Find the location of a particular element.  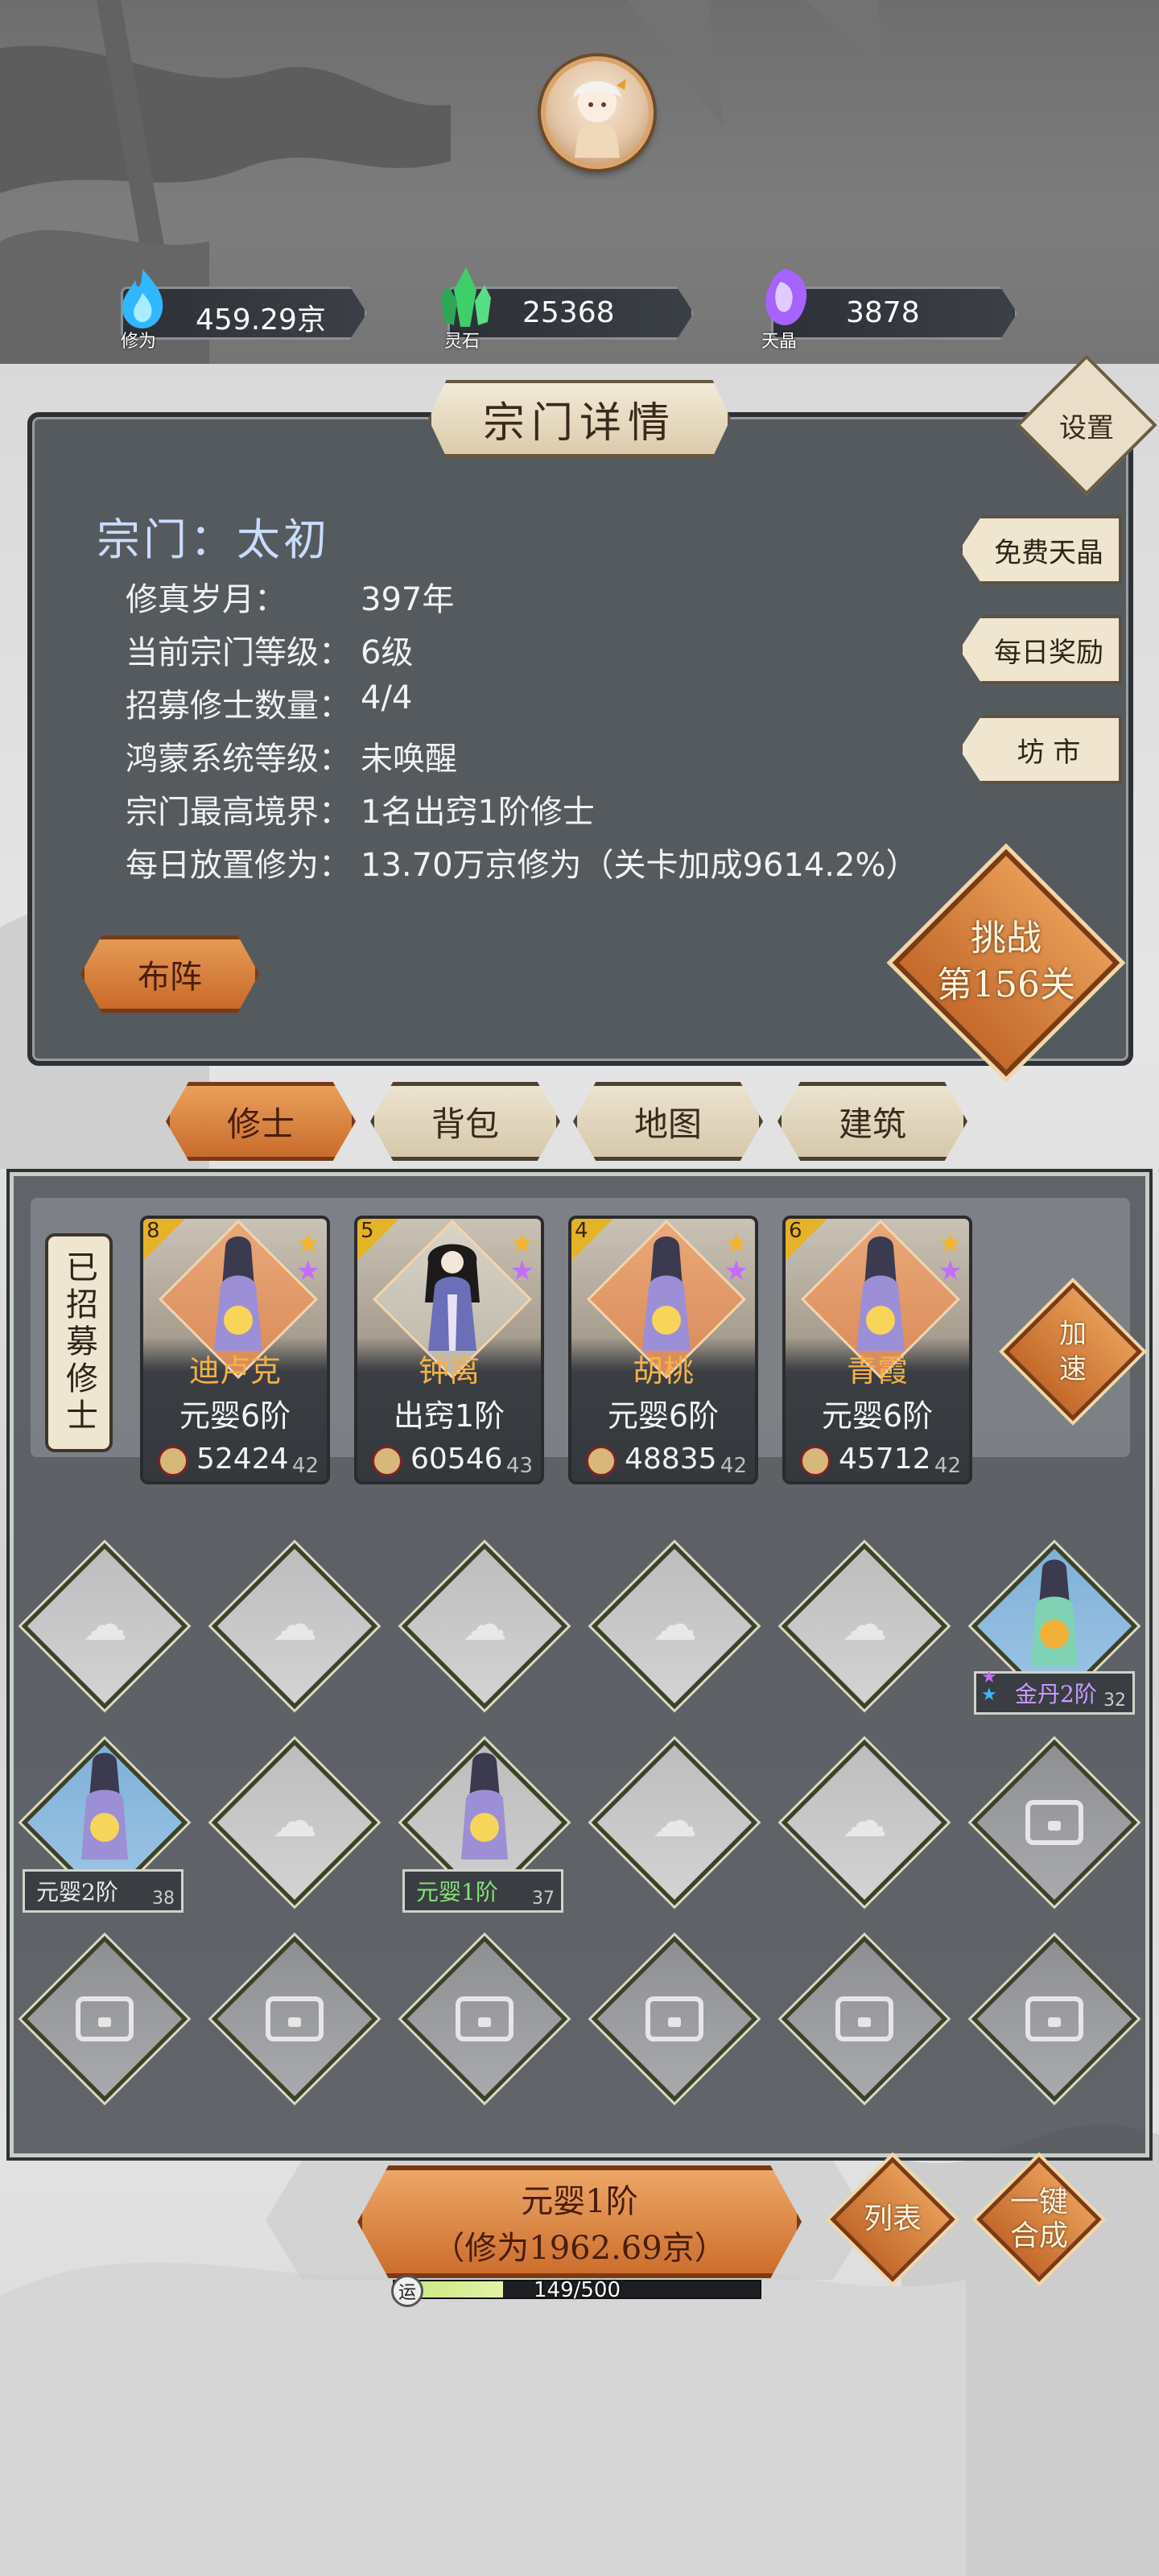

card-level: 5 is located at coordinates (367, 1231).